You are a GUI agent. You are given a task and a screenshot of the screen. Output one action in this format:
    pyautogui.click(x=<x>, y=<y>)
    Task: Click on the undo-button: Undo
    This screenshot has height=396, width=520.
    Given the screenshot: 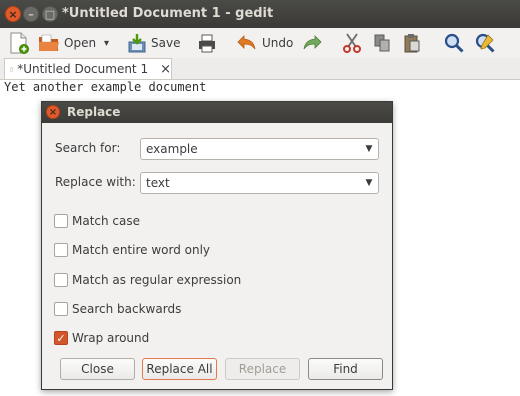 What is the action you would take?
    pyautogui.click(x=264, y=43)
    